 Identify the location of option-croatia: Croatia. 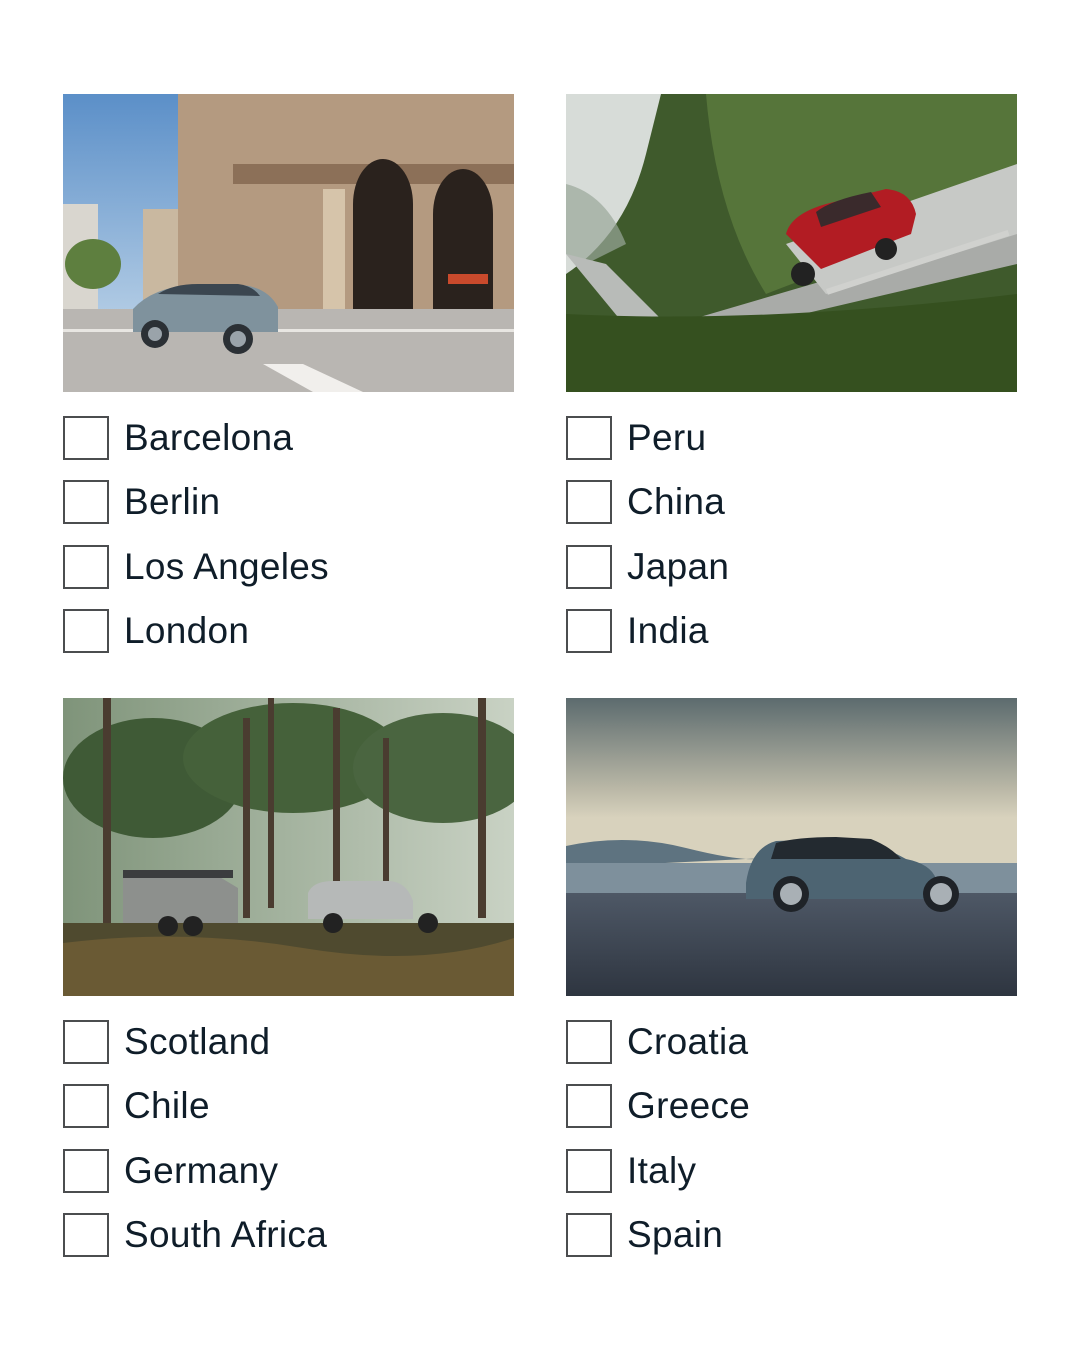
(657, 1042).